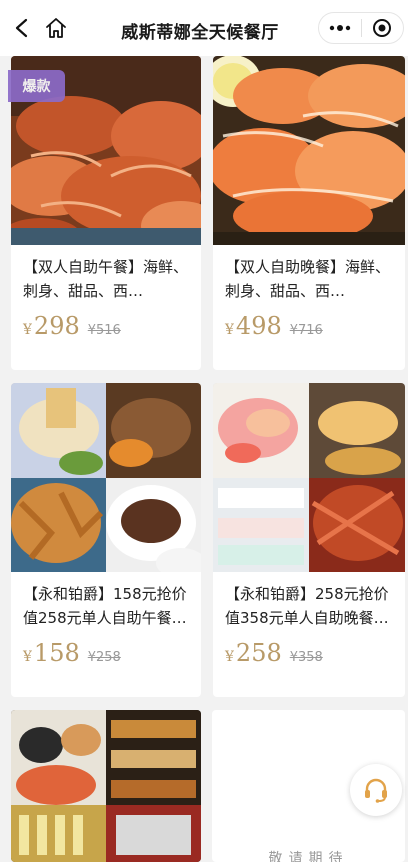 The width and height of the screenshot is (408, 862). Describe the element at coordinates (258, 326) in the screenshot. I see `sale-price: 498` at that location.